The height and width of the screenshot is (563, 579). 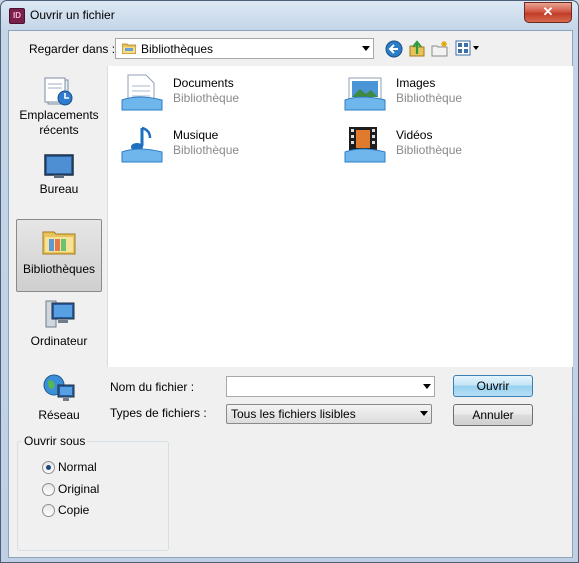 I want to click on place-desktop-label: Bureau, so click(x=59, y=189).